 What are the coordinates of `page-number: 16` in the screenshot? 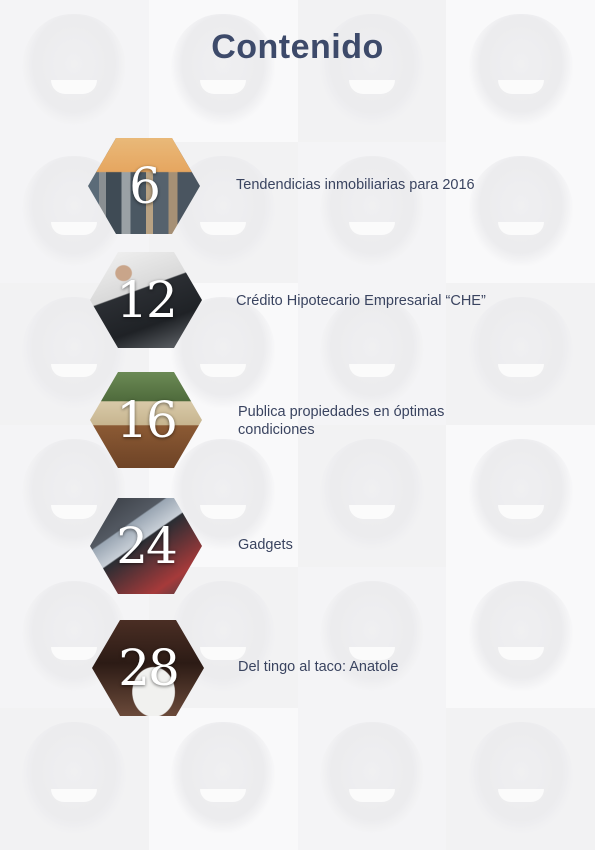 It's located at (147, 420).